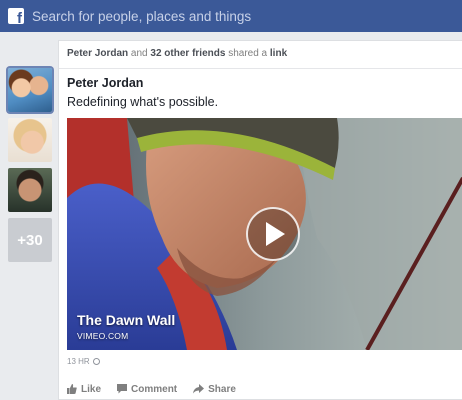 The width and height of the screenshot is (462, 400). What do you see at coordinates (105, 83) in the screenshot?
I see `post-author-name: Peter Jordan` at bounding box center [105, 83].